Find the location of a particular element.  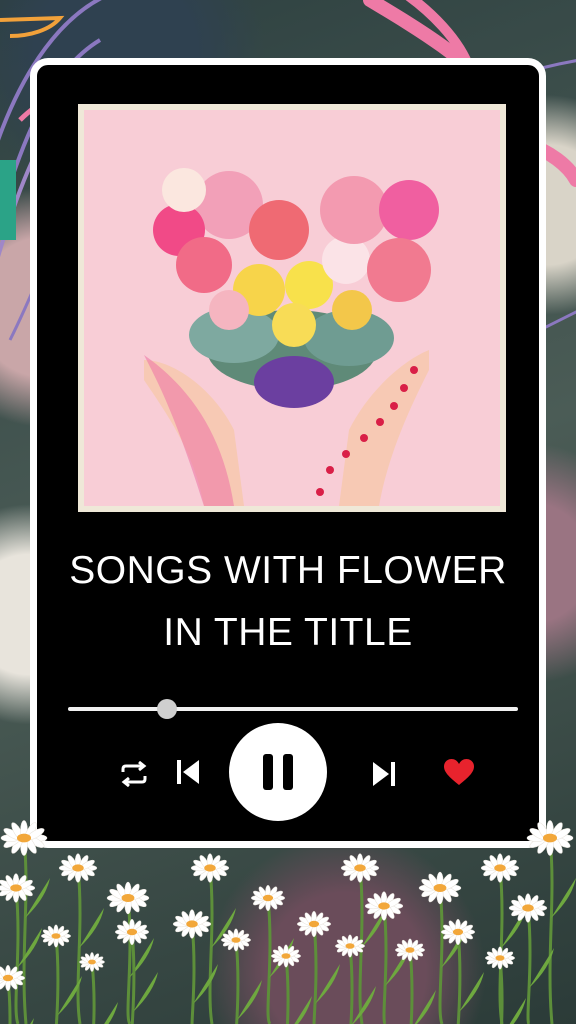

skip-previous-icon is located at coordinates (188, 772).